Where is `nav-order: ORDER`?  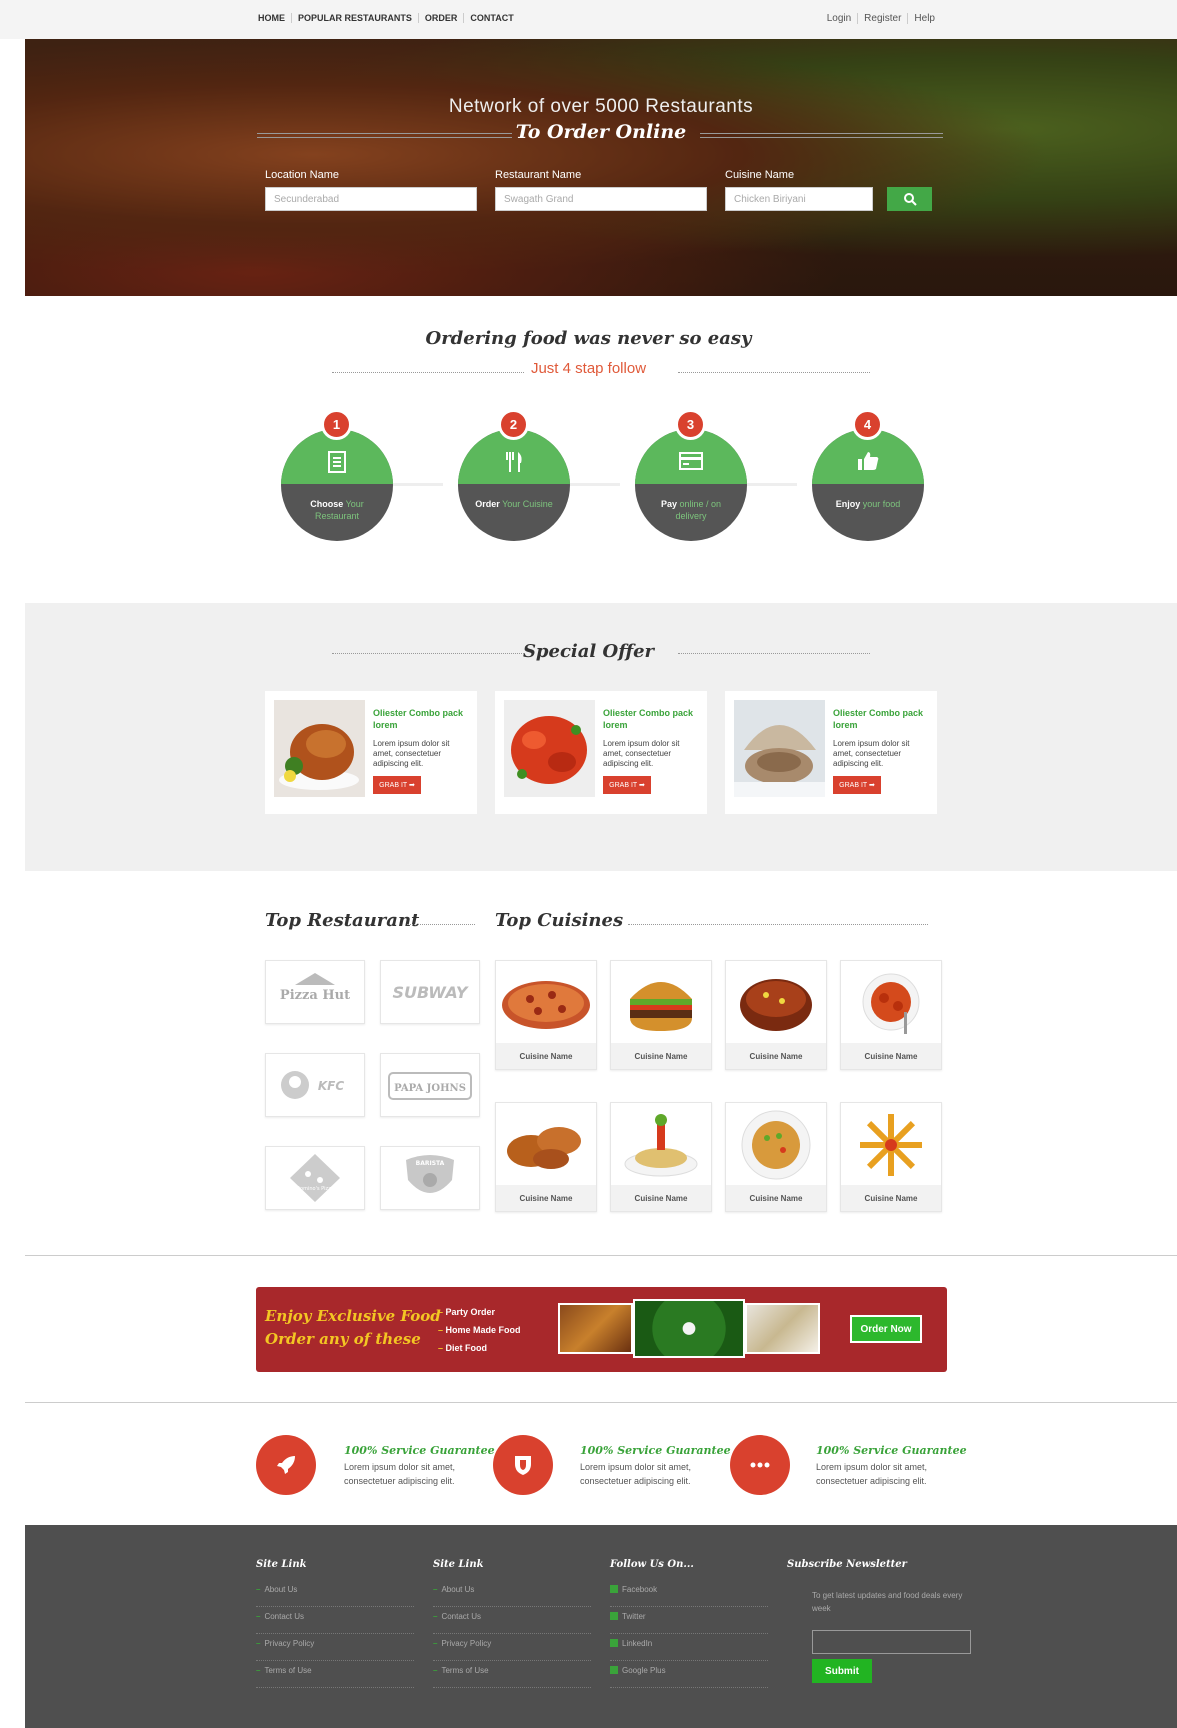 nav-order: ORDER is located at coordinates (442, 18).